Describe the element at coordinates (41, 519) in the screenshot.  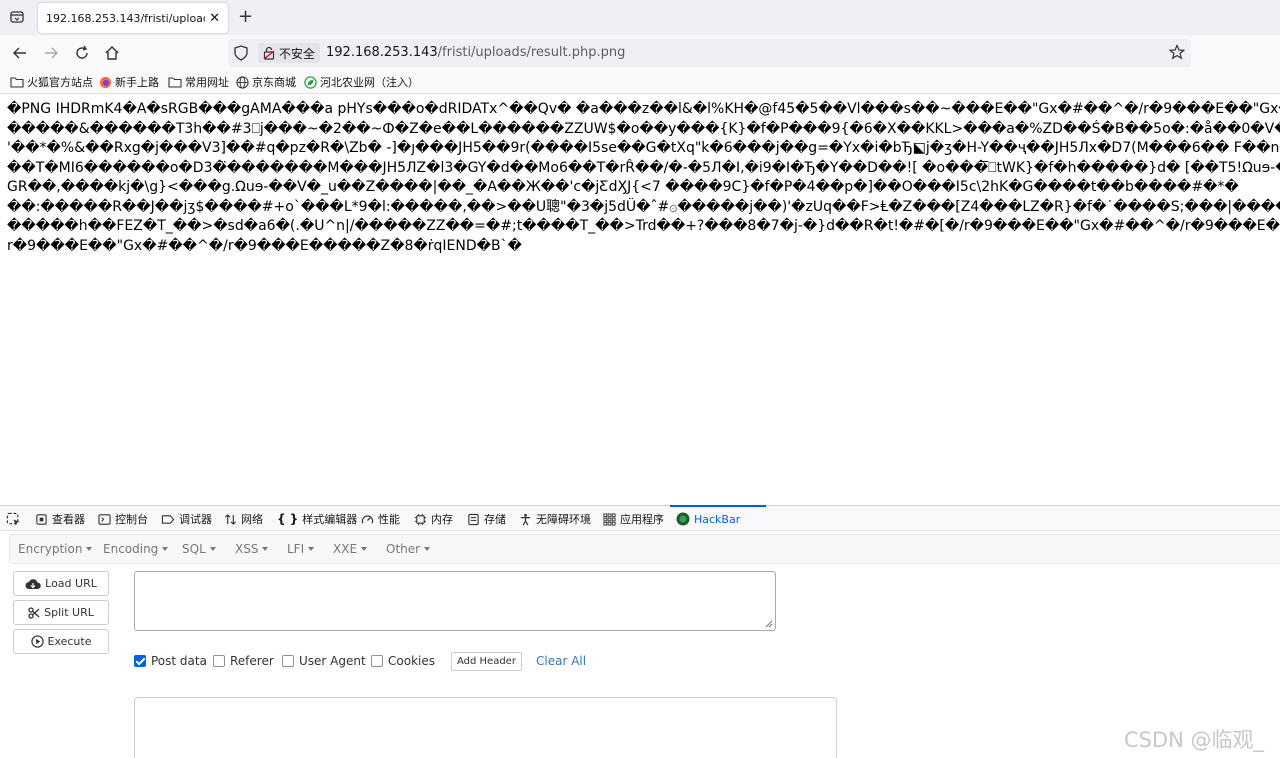
I see `inspector-icon` at that location.